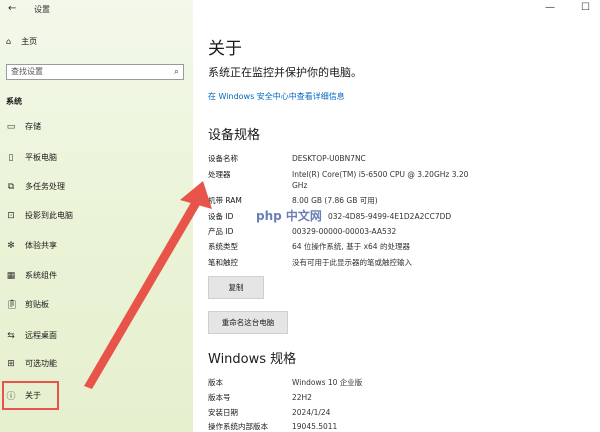 This screenshot has height=432, width=600. Describe the element at coordinates (11, 157) in the screenshot. I see `tablet-icon: ▯` at that location.